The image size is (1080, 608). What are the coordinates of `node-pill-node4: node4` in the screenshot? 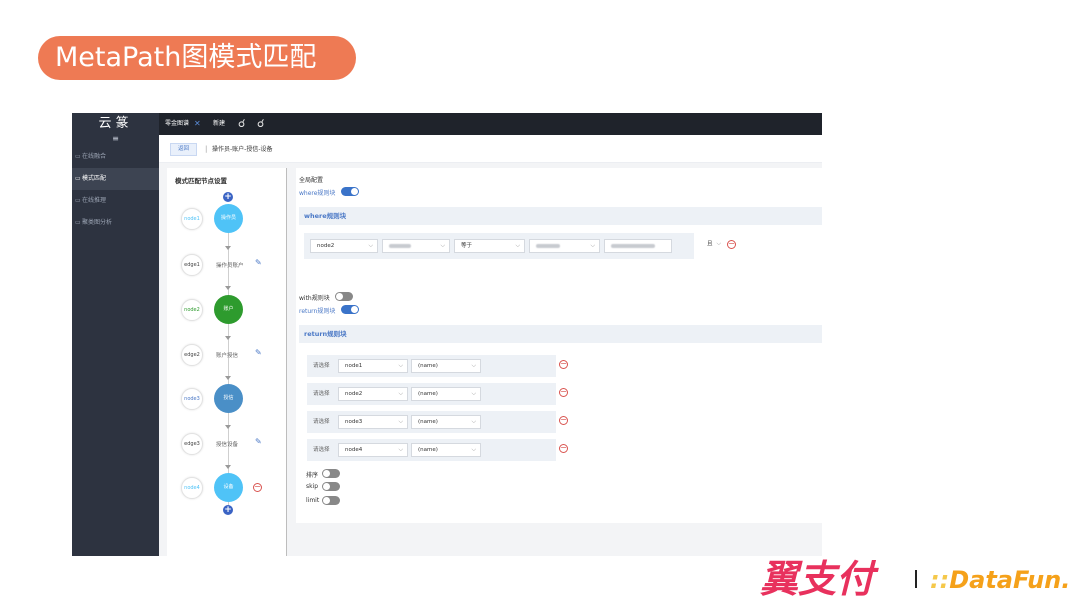 It's located at (192, 488).